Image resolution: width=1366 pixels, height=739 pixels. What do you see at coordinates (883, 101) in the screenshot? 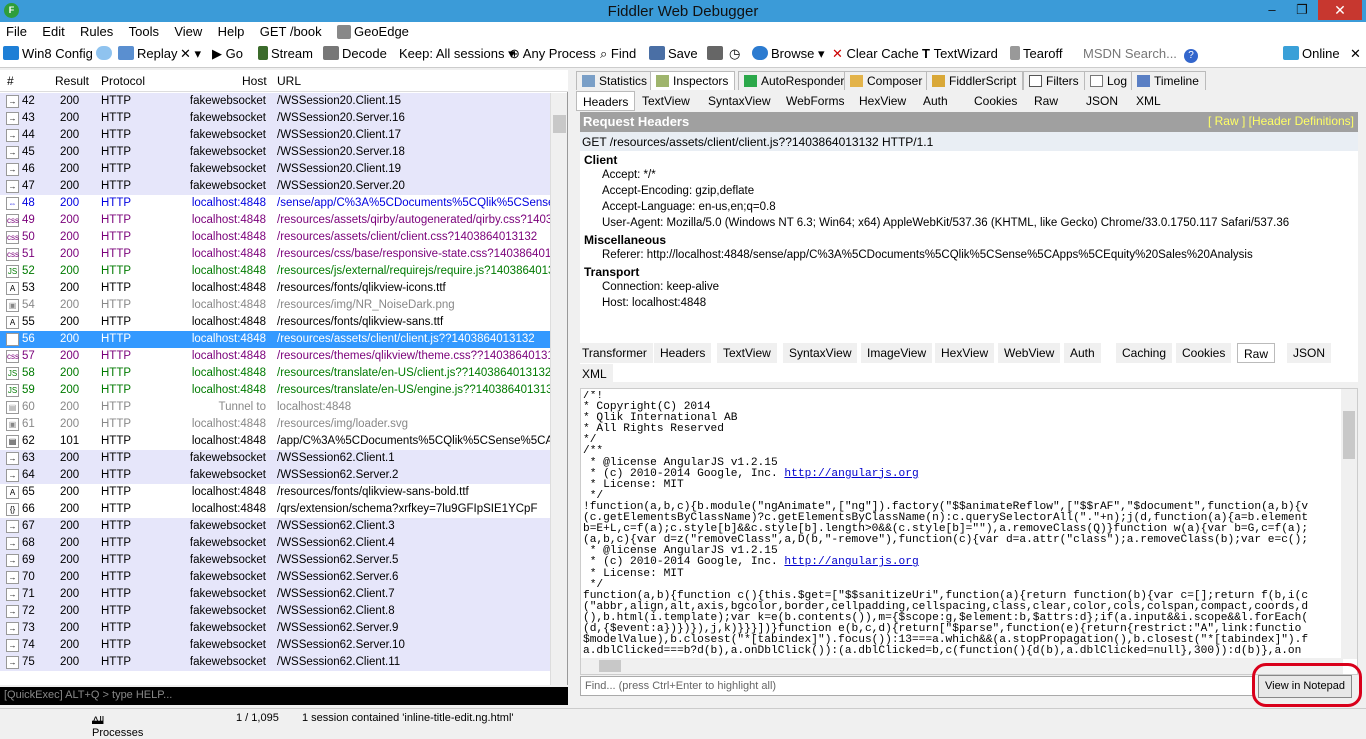
I see `req-tab-hexview: HexView` at bounding box center [883, 101].